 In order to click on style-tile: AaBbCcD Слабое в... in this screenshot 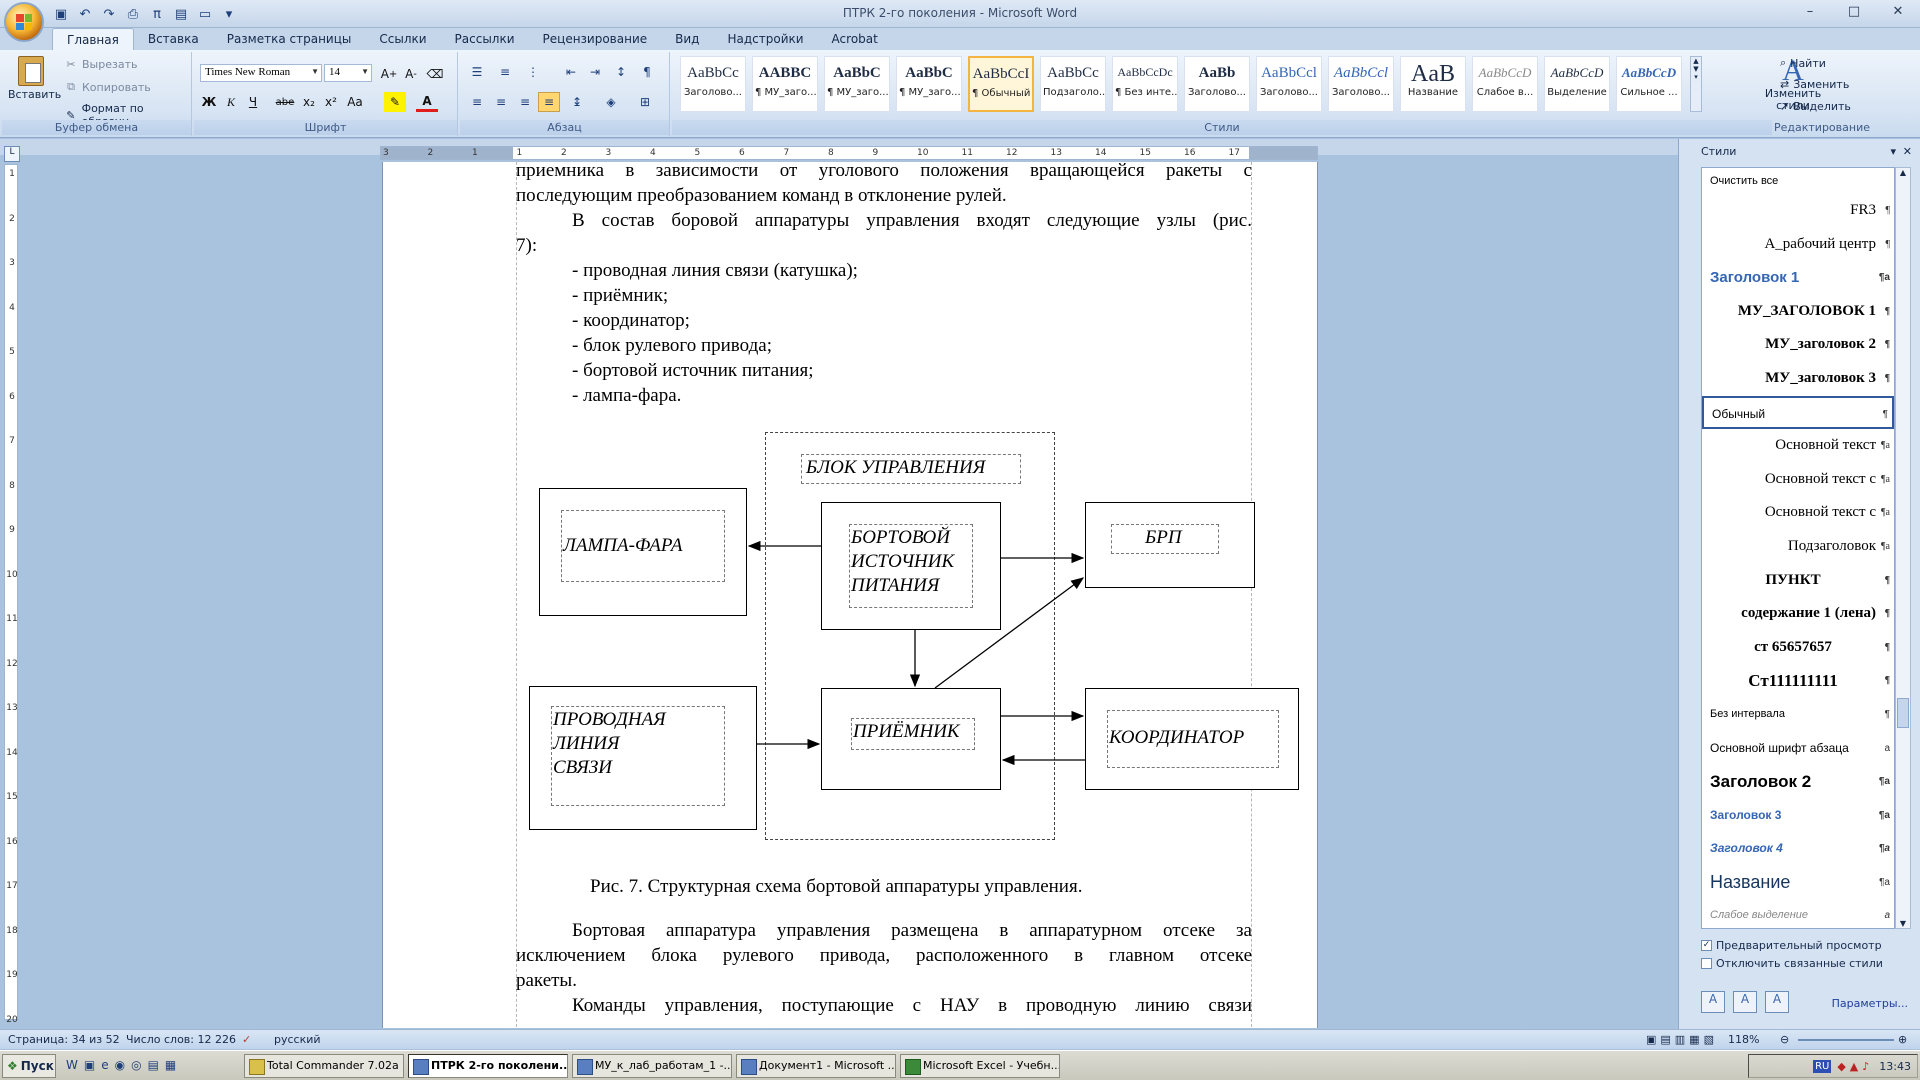, I will do `click(1505, 84)`.